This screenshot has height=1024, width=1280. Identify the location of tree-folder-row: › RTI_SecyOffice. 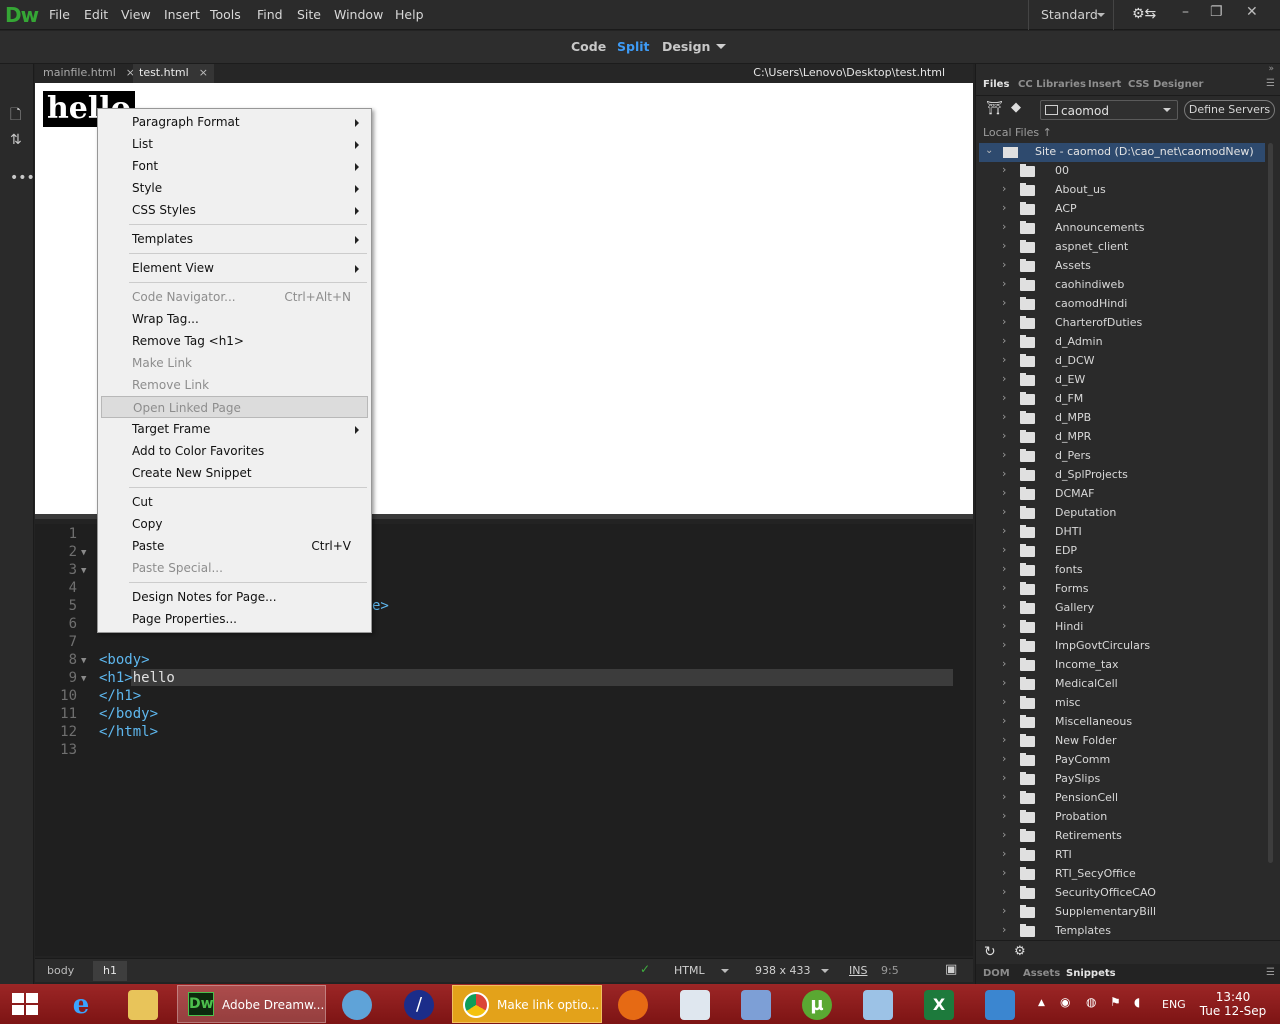
(1121, 874).